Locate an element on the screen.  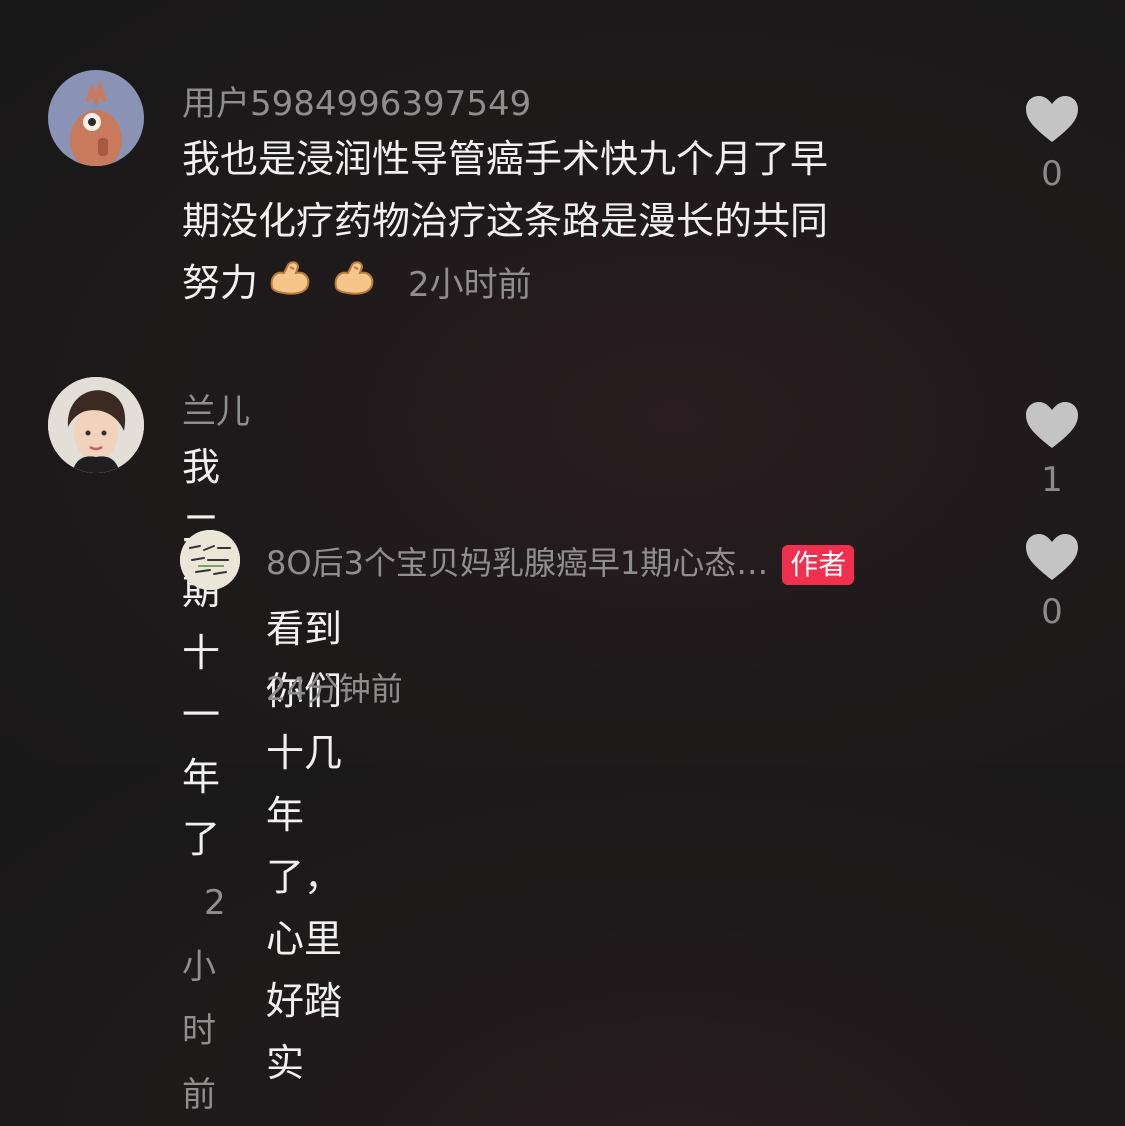
reply-header: 8O后3个宝贝妈乳腺癌早1期心态… 作者 is located at coordinates (560, 561).